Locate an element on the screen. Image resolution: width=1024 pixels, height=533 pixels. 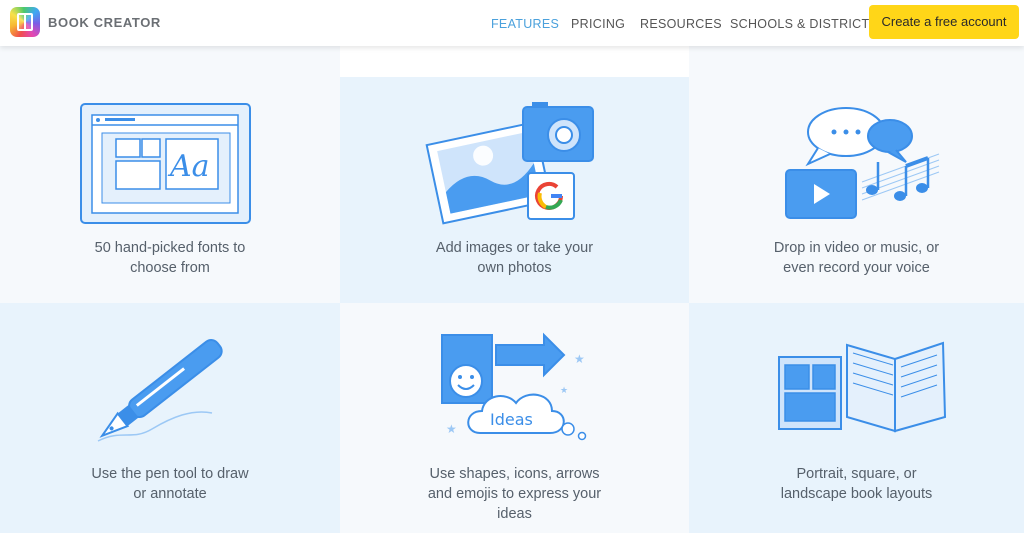
feature-pen-caption-line1: Use the pen tool to draw is located at coordinates (170, 474).